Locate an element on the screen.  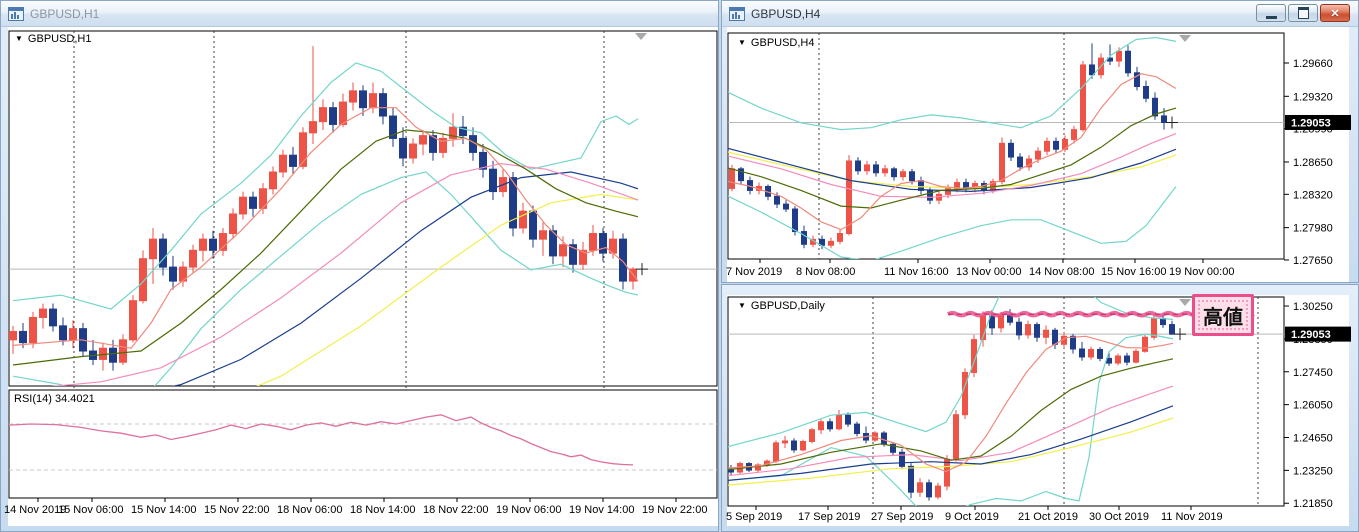
minimize-button is located at coordinates (1271, 13).